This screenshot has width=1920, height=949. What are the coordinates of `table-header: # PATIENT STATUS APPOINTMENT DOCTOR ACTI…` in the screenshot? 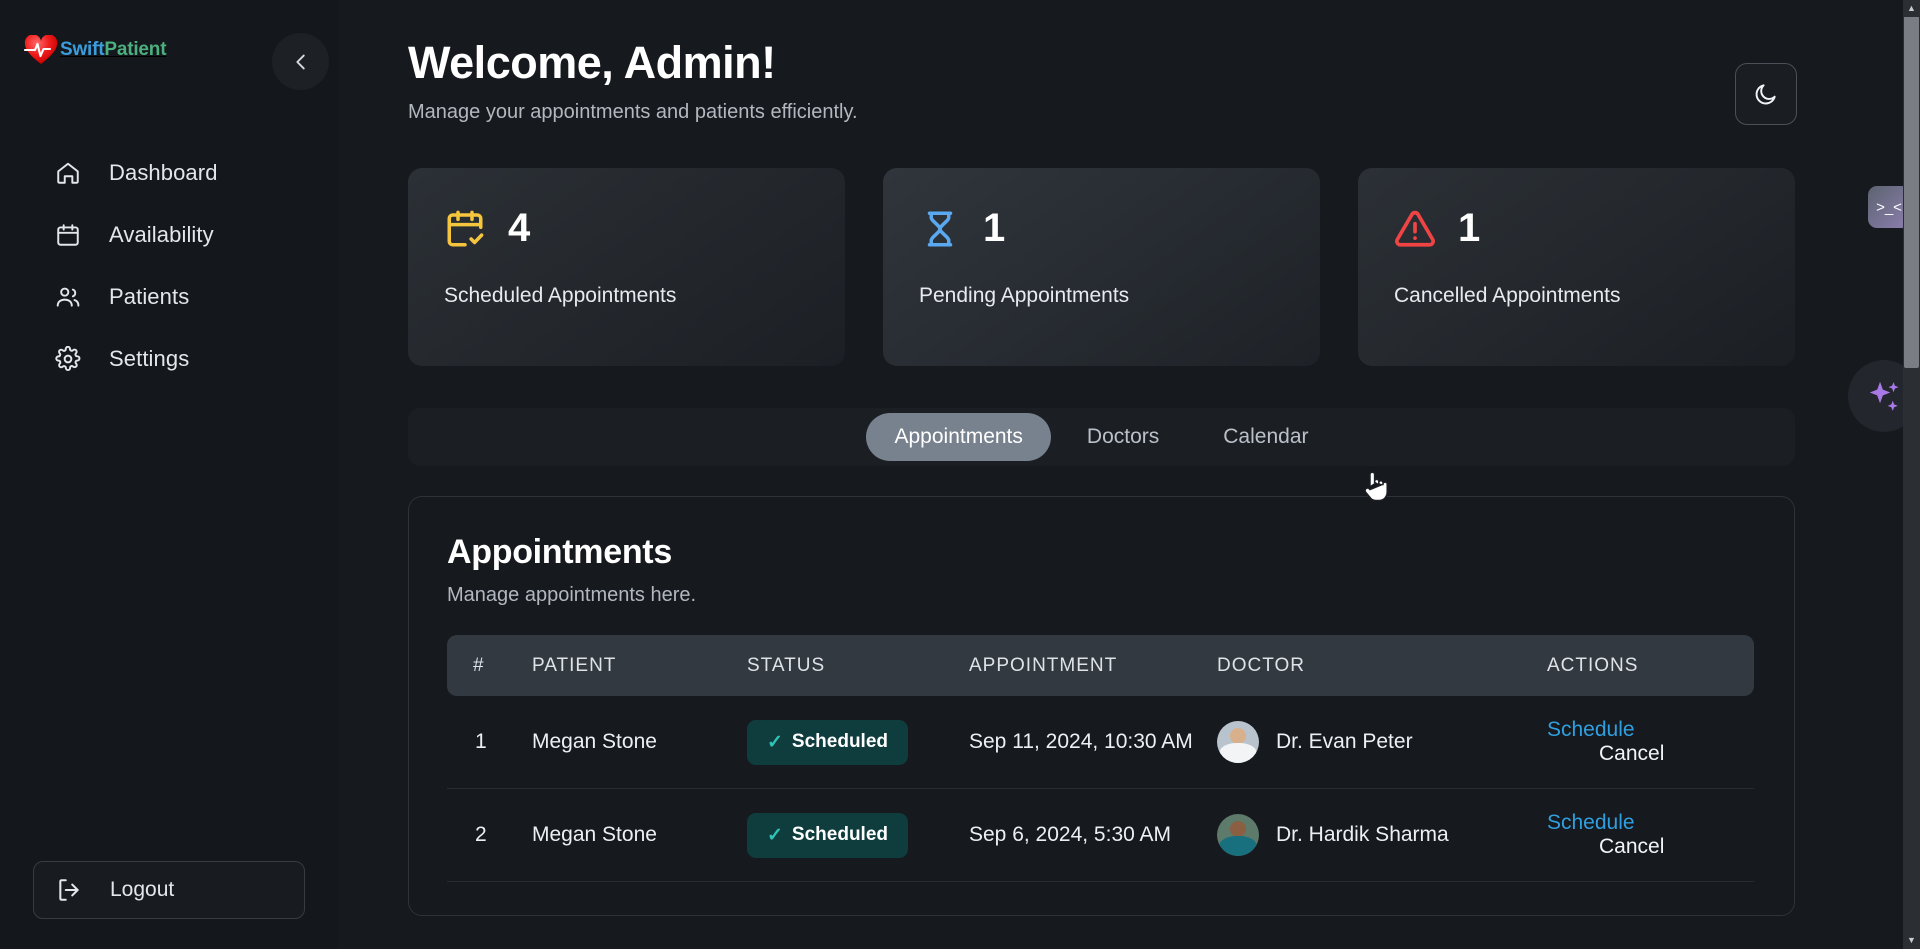 It's located at (1100, 665).